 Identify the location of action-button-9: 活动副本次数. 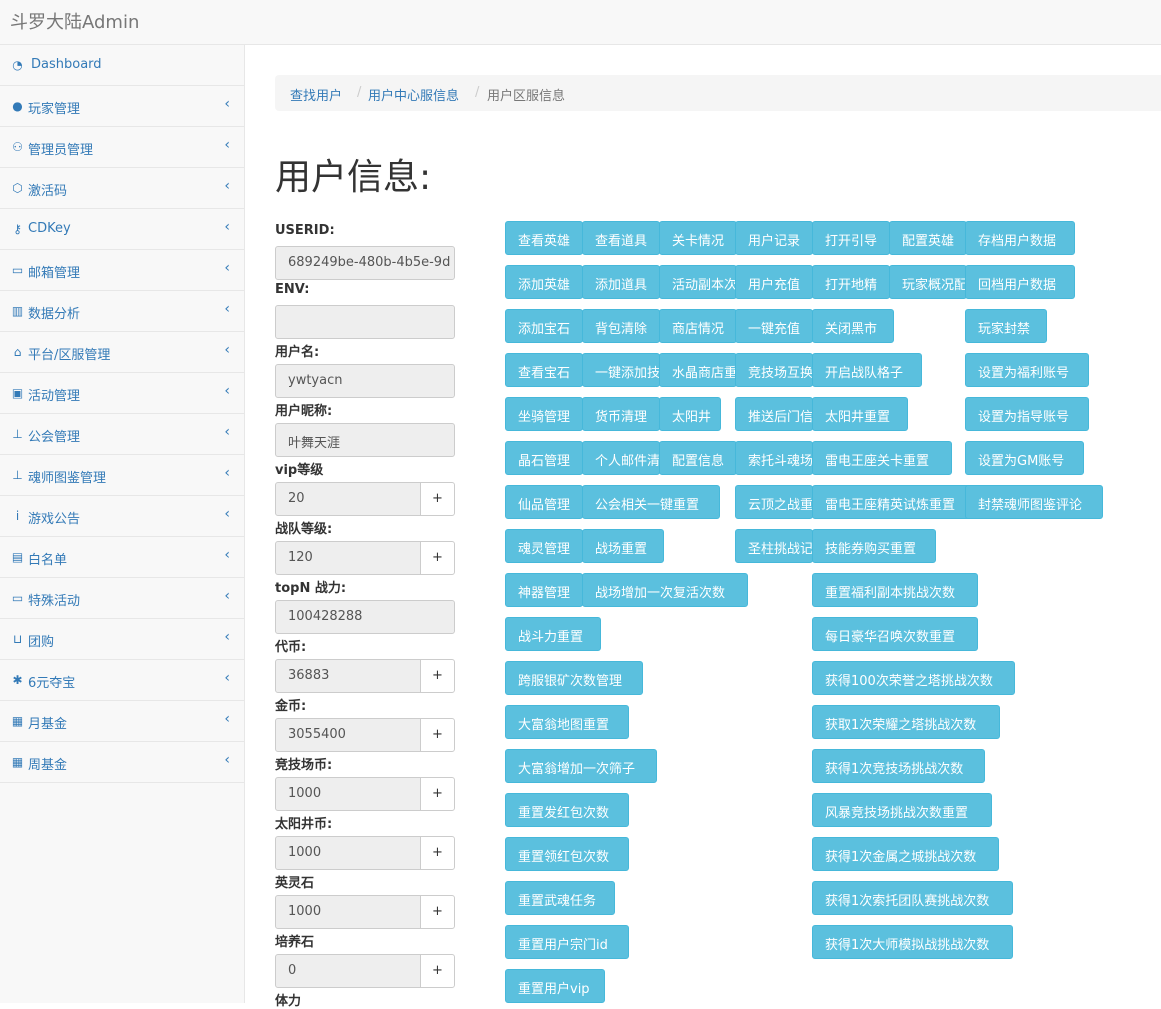
(698, 282).